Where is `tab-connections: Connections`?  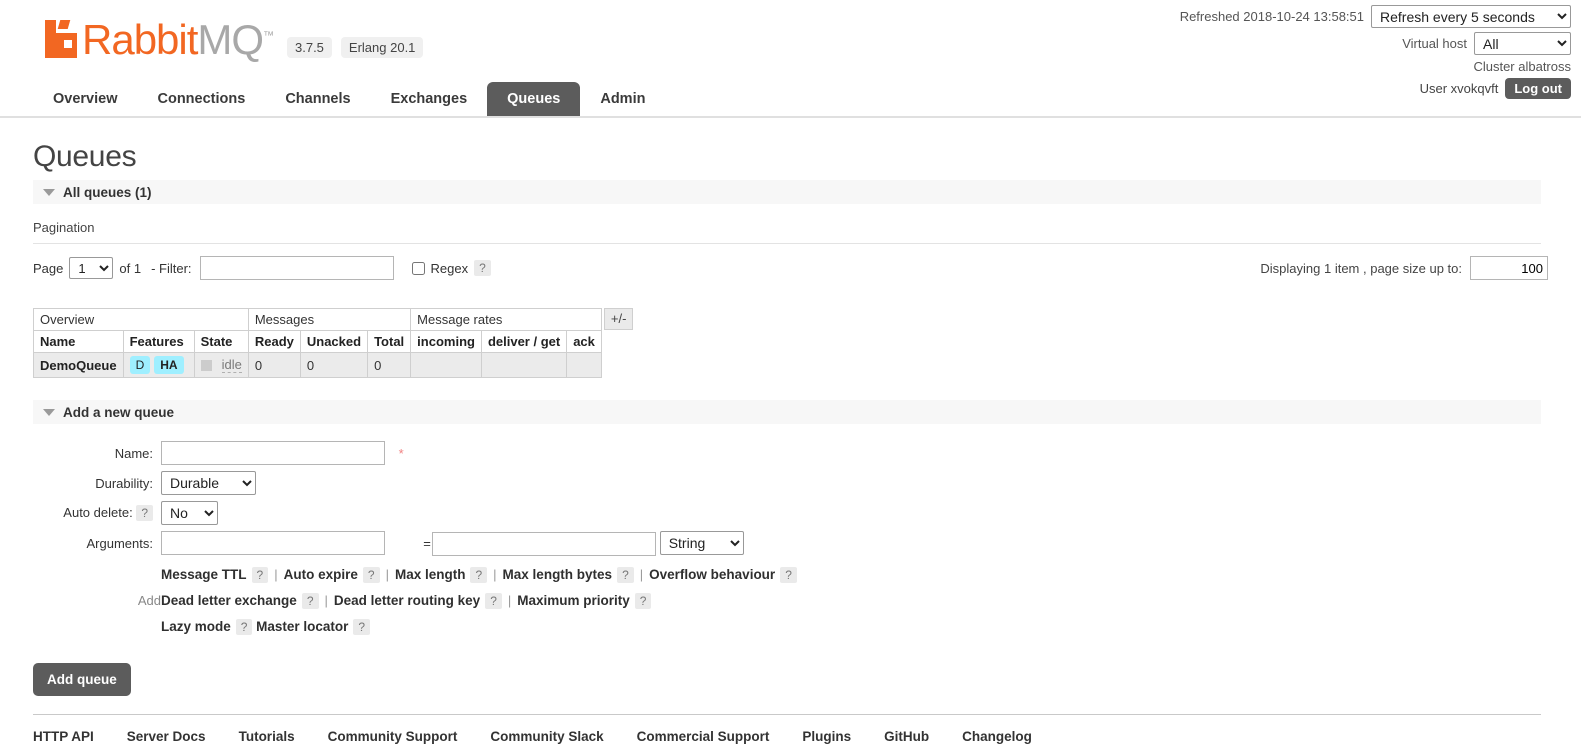 tab-connections: Connections is located at coordinates (202, 99).